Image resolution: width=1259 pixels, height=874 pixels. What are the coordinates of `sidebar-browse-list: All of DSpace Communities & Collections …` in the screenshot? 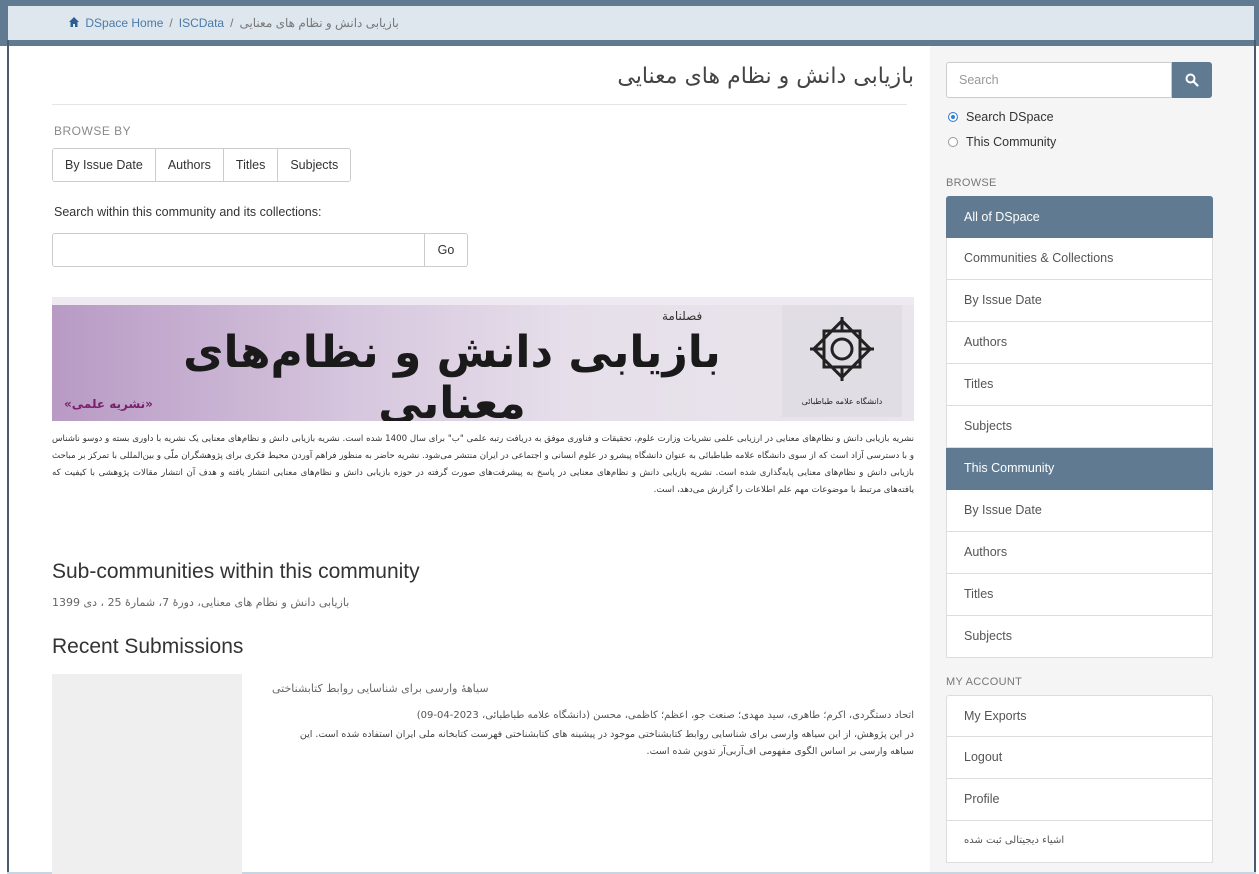 It's located at (1079, 427).